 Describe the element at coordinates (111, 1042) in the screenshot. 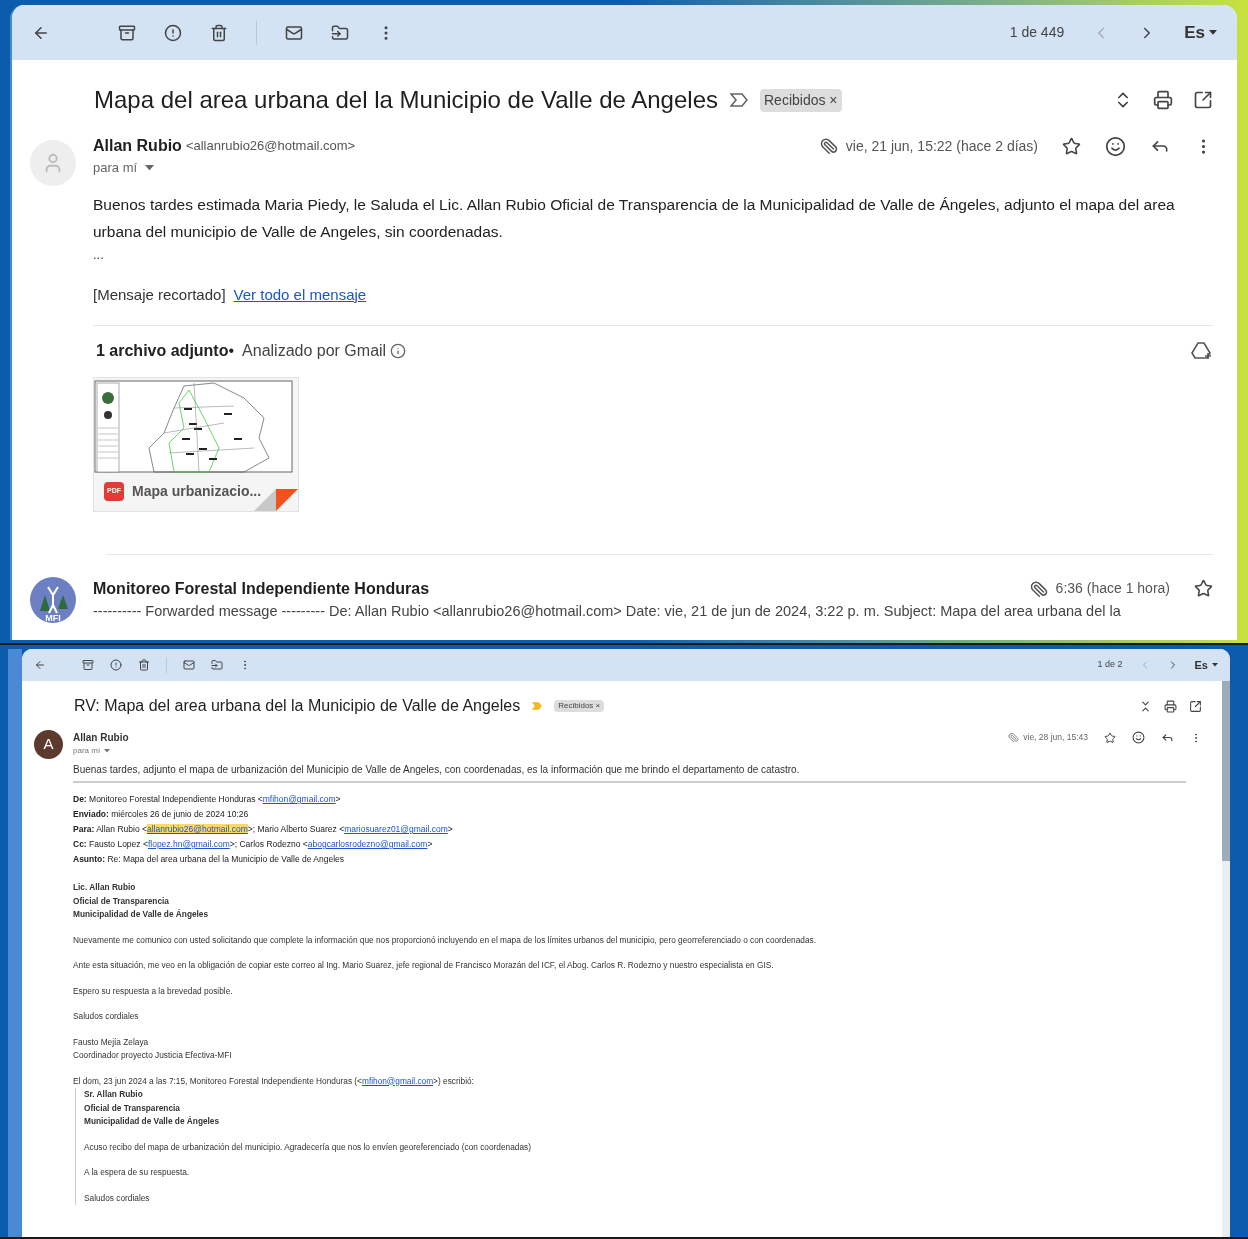

I see `body-text: Fausto Mejía Zelaya` at that location.